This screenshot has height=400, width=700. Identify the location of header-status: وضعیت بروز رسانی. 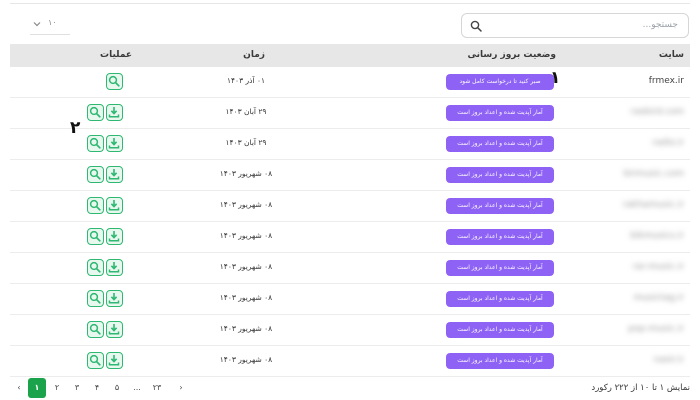
(512, 55).